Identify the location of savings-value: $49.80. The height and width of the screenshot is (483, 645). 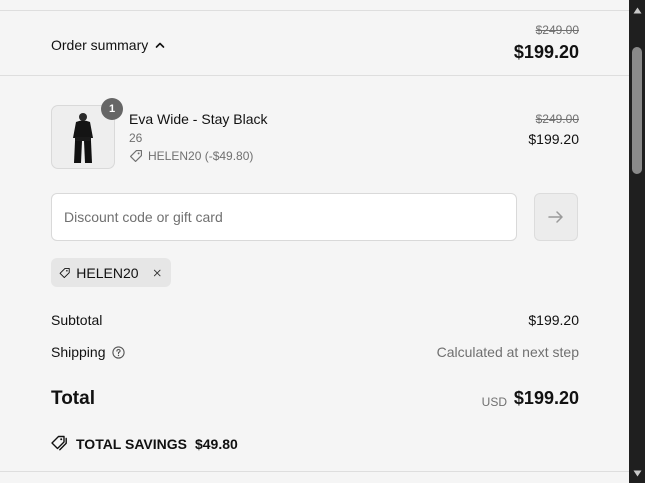
(216, 443).